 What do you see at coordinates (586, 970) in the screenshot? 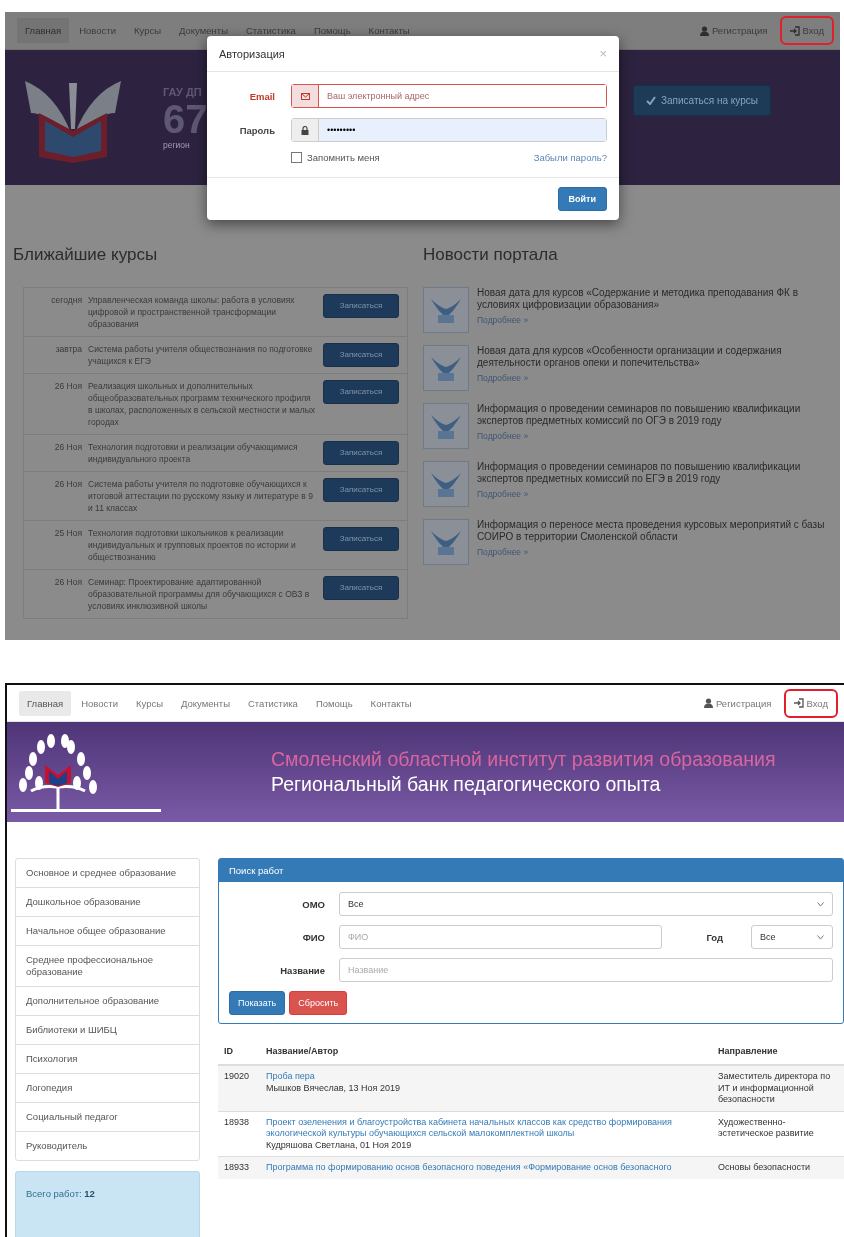
I see `input-field: Название` at bounding box center [586, 970].